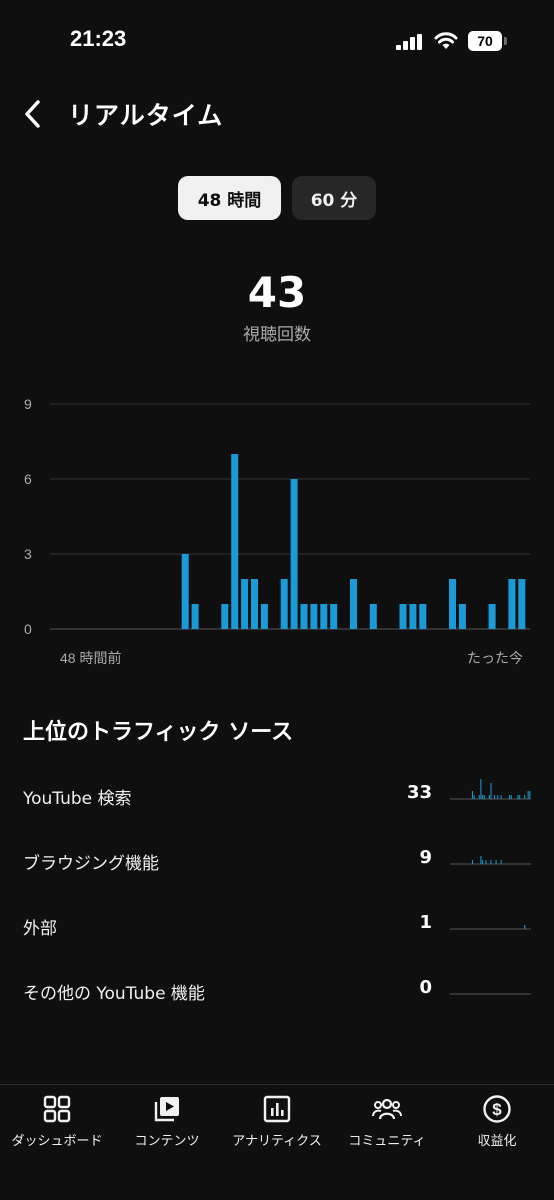 Image resolution: width=554 pixels, height=1200 pixels. Describe the element at coordinates (229, 198) in the screenshot. I see `toggle-48-hours: 48 時間` at that location.